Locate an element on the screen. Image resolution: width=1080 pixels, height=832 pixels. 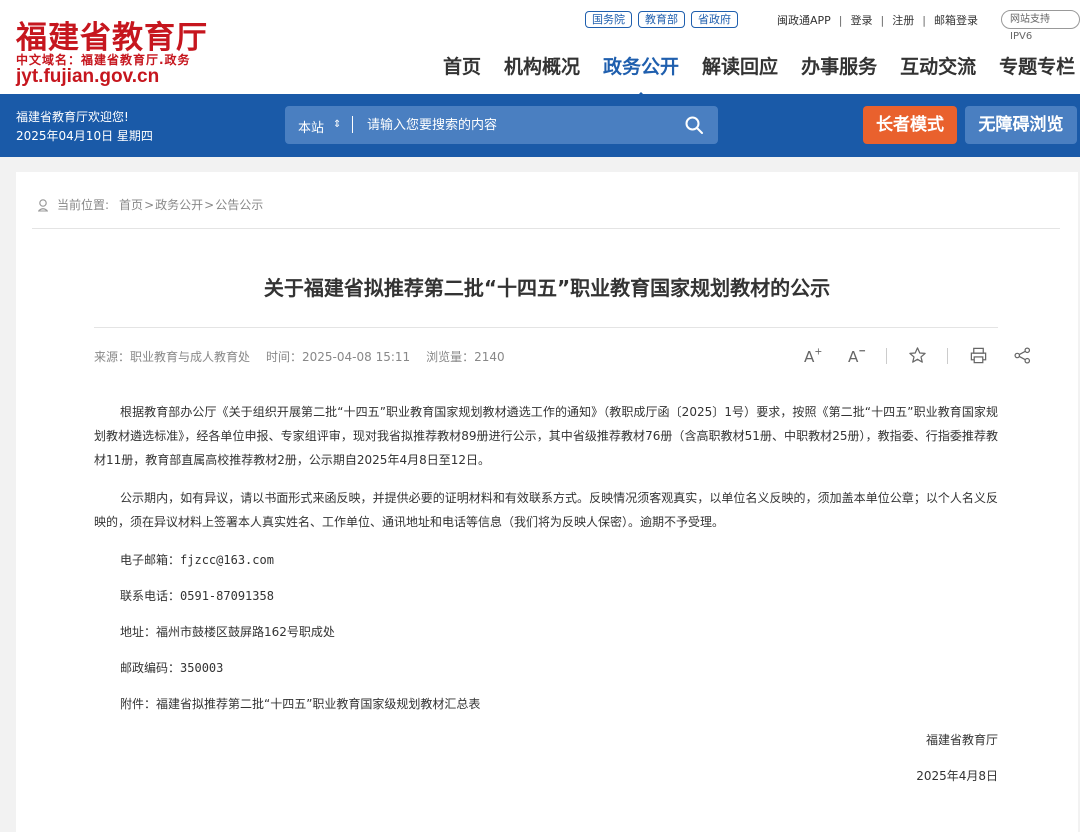
nav-special-topics: 专题专栏 is located at coordinates (1037, 65).